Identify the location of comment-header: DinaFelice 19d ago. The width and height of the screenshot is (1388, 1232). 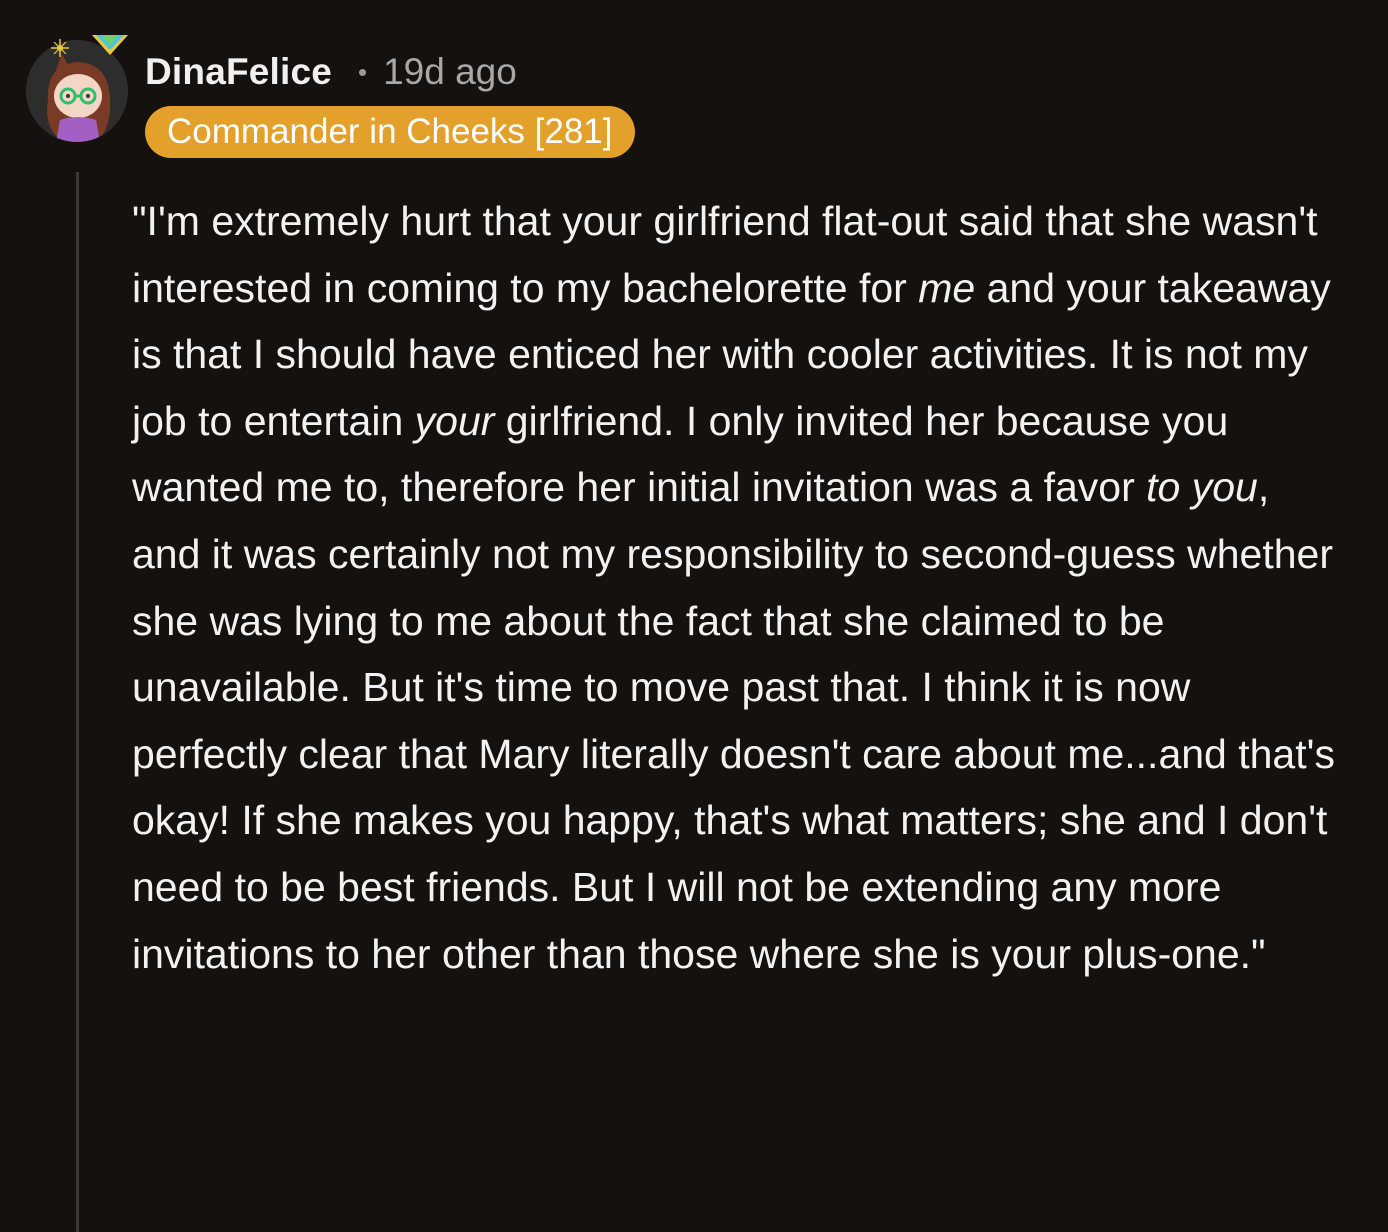
(331, 72).